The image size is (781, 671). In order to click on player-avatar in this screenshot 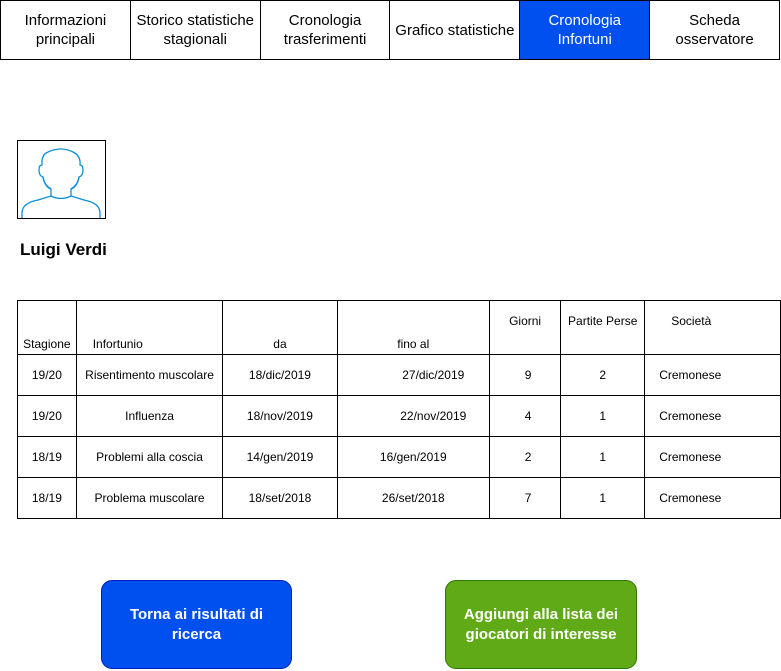, I will do `click(61, 179)`.